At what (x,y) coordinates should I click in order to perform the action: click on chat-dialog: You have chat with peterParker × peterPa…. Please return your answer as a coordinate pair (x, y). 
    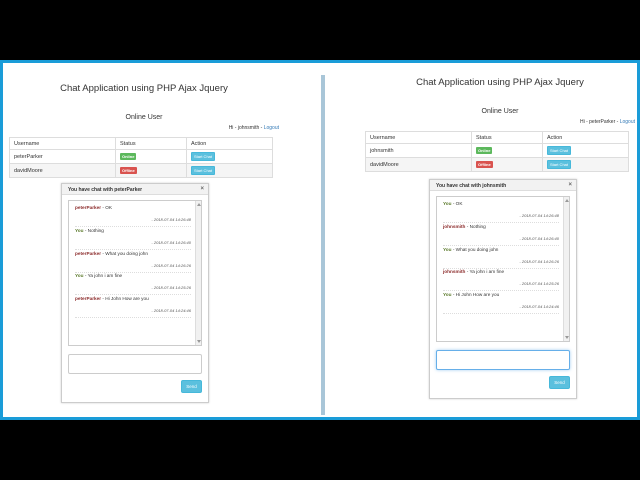
    Looking at the image, I should click on (135, 293).